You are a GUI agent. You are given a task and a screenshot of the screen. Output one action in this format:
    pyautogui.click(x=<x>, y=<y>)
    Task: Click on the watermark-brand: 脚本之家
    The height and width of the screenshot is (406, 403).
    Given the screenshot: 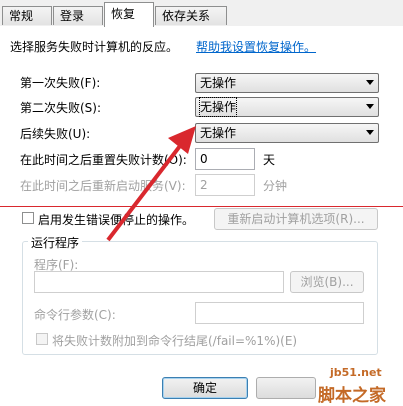 What is the action you would take?
    pyautogui.click(x=352, y=396)
    